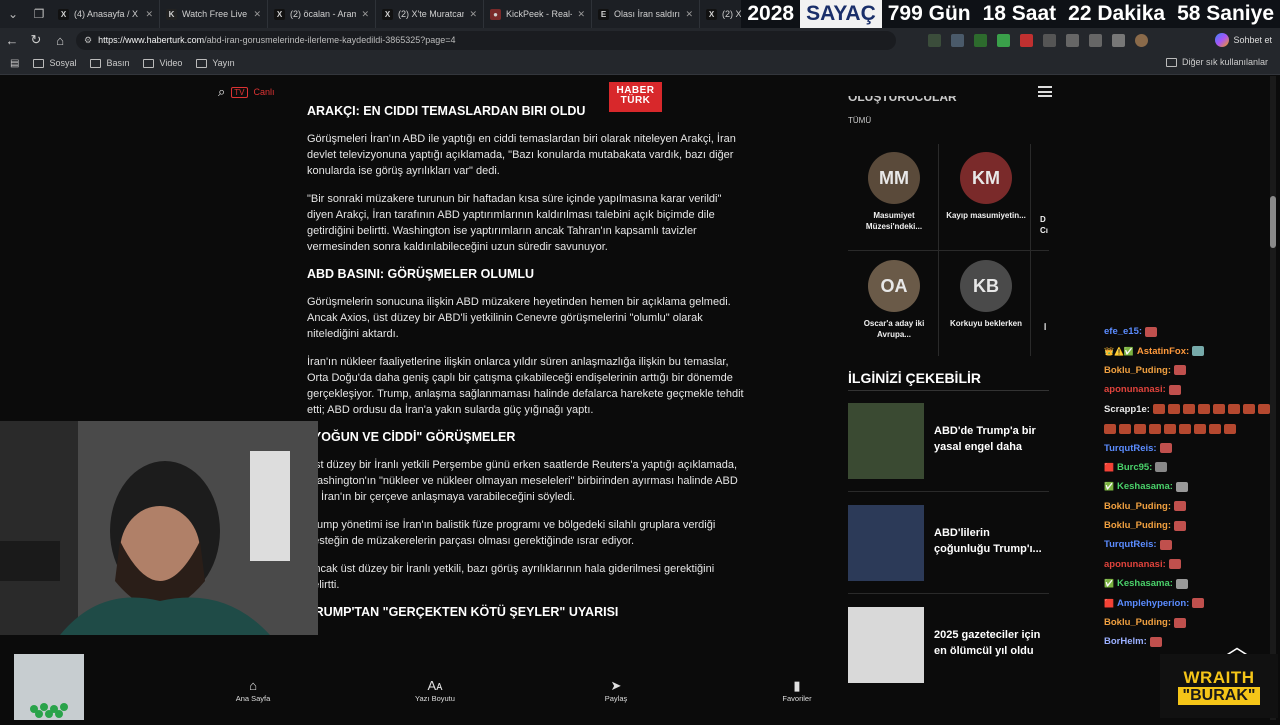  Describe the element at coordinates (162, 63) in the screenshot. I see `bookmark-folder: Video` at that location.